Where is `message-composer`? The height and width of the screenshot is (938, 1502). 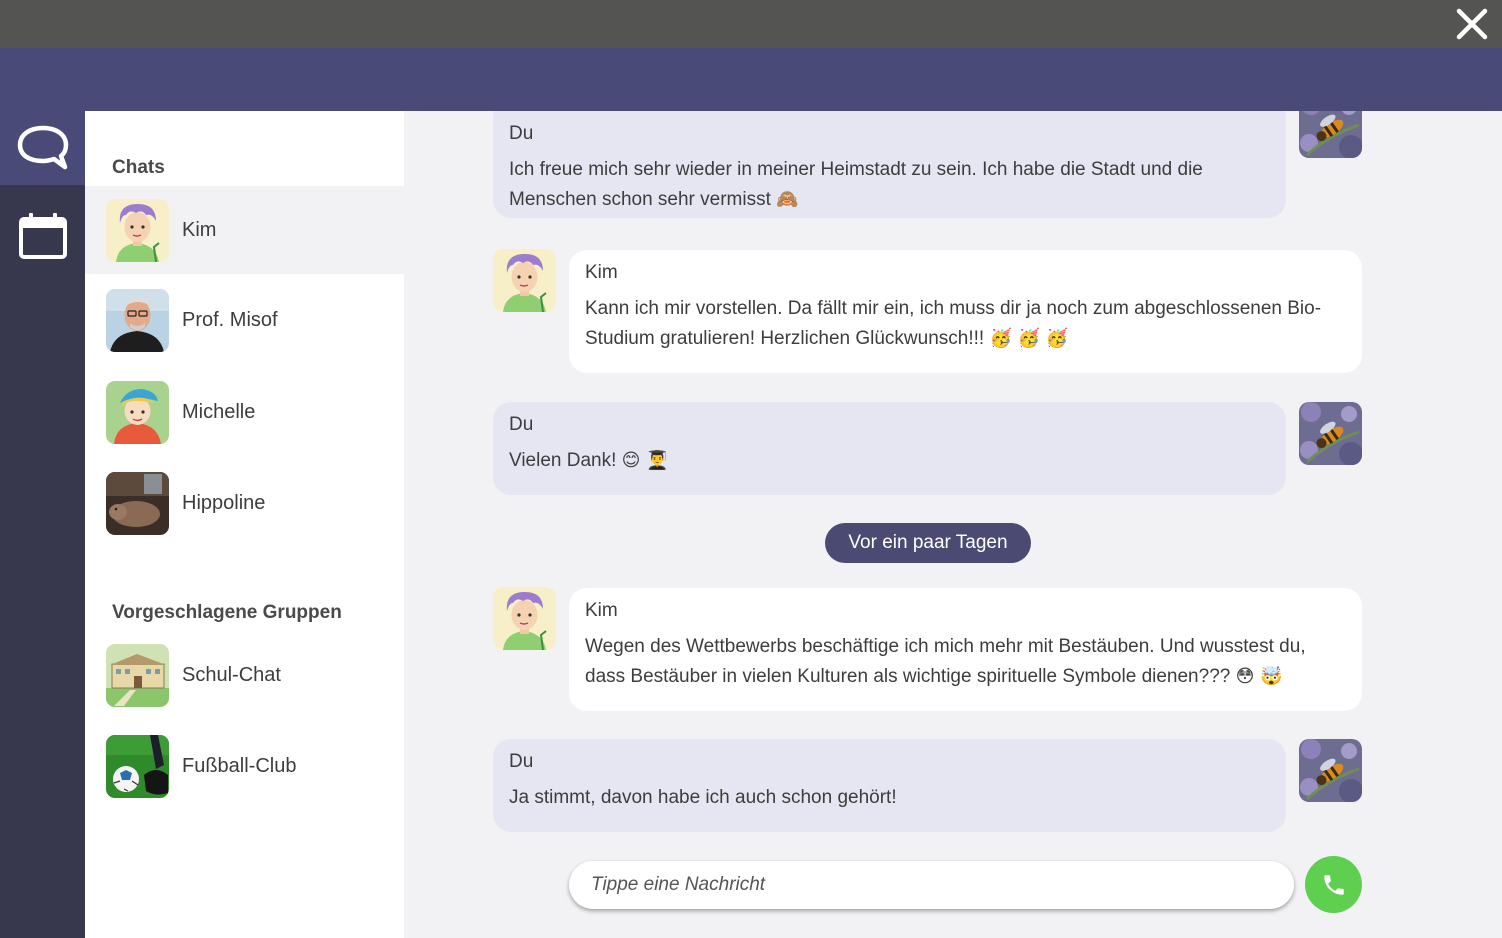 message-composer is located at coordinates (931, 885).